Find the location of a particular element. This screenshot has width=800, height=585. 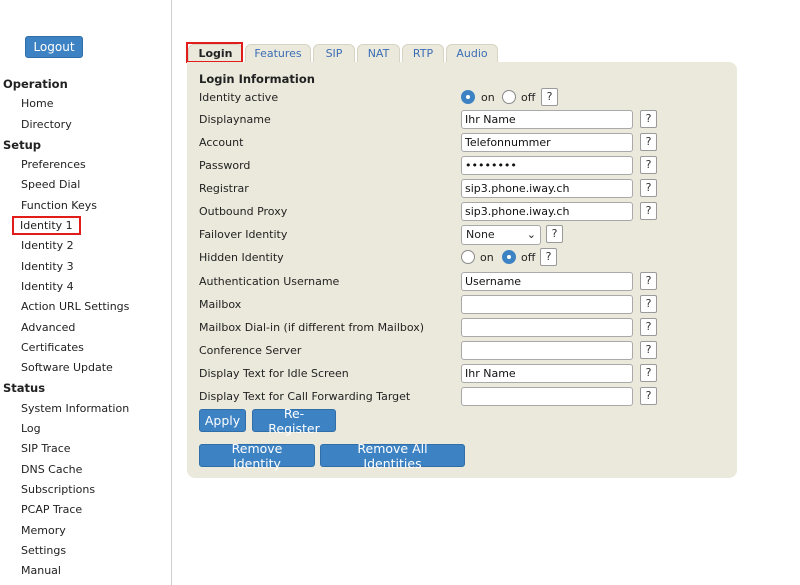

nav-item-action-url-settings: Action URL Settings is located at coordinates (85, 307).